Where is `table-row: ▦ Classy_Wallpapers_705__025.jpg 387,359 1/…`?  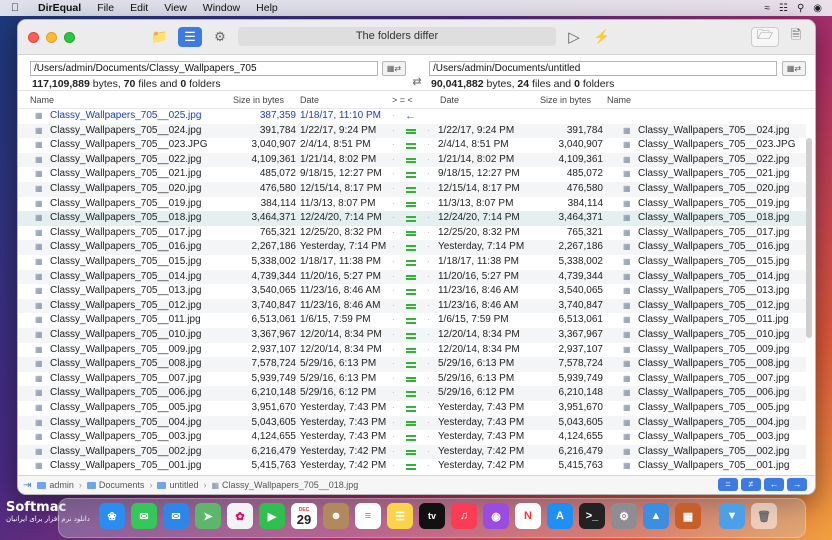 table-row: ▦ Classy_Wallpapers_705__025.jpg 387,359 1/… is located at coordinates (412, 116).